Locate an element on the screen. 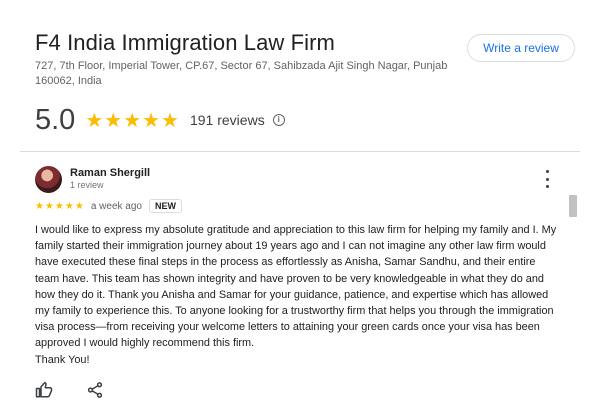  review-rating-line: ★★★★★ a week ago NEW is located at coordinates (108, 206).